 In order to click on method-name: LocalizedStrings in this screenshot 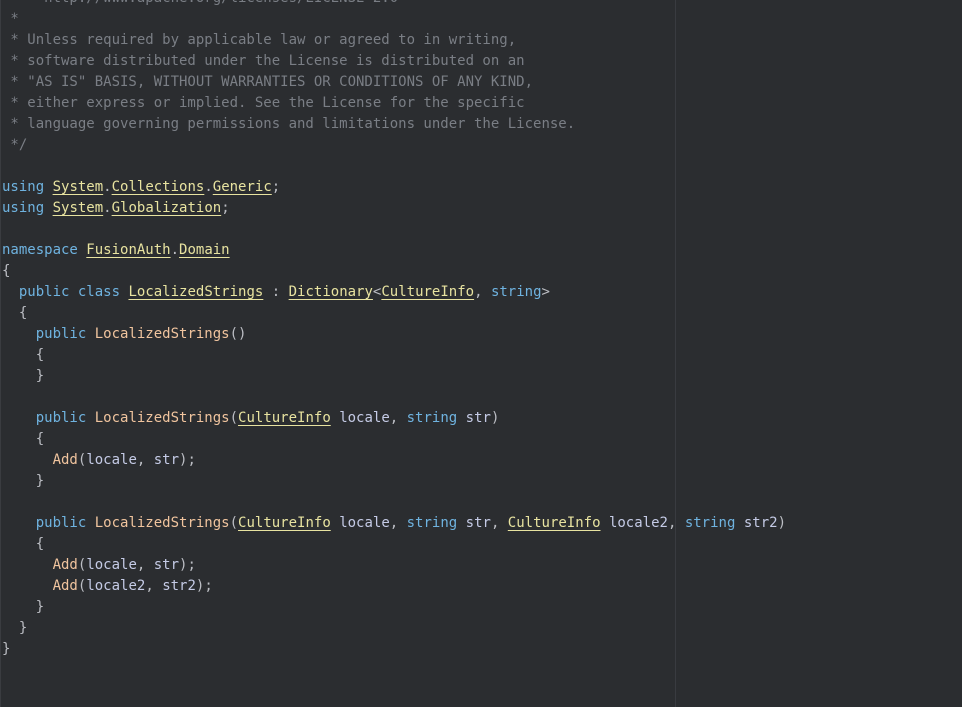, I will do `click(162, 418)`.